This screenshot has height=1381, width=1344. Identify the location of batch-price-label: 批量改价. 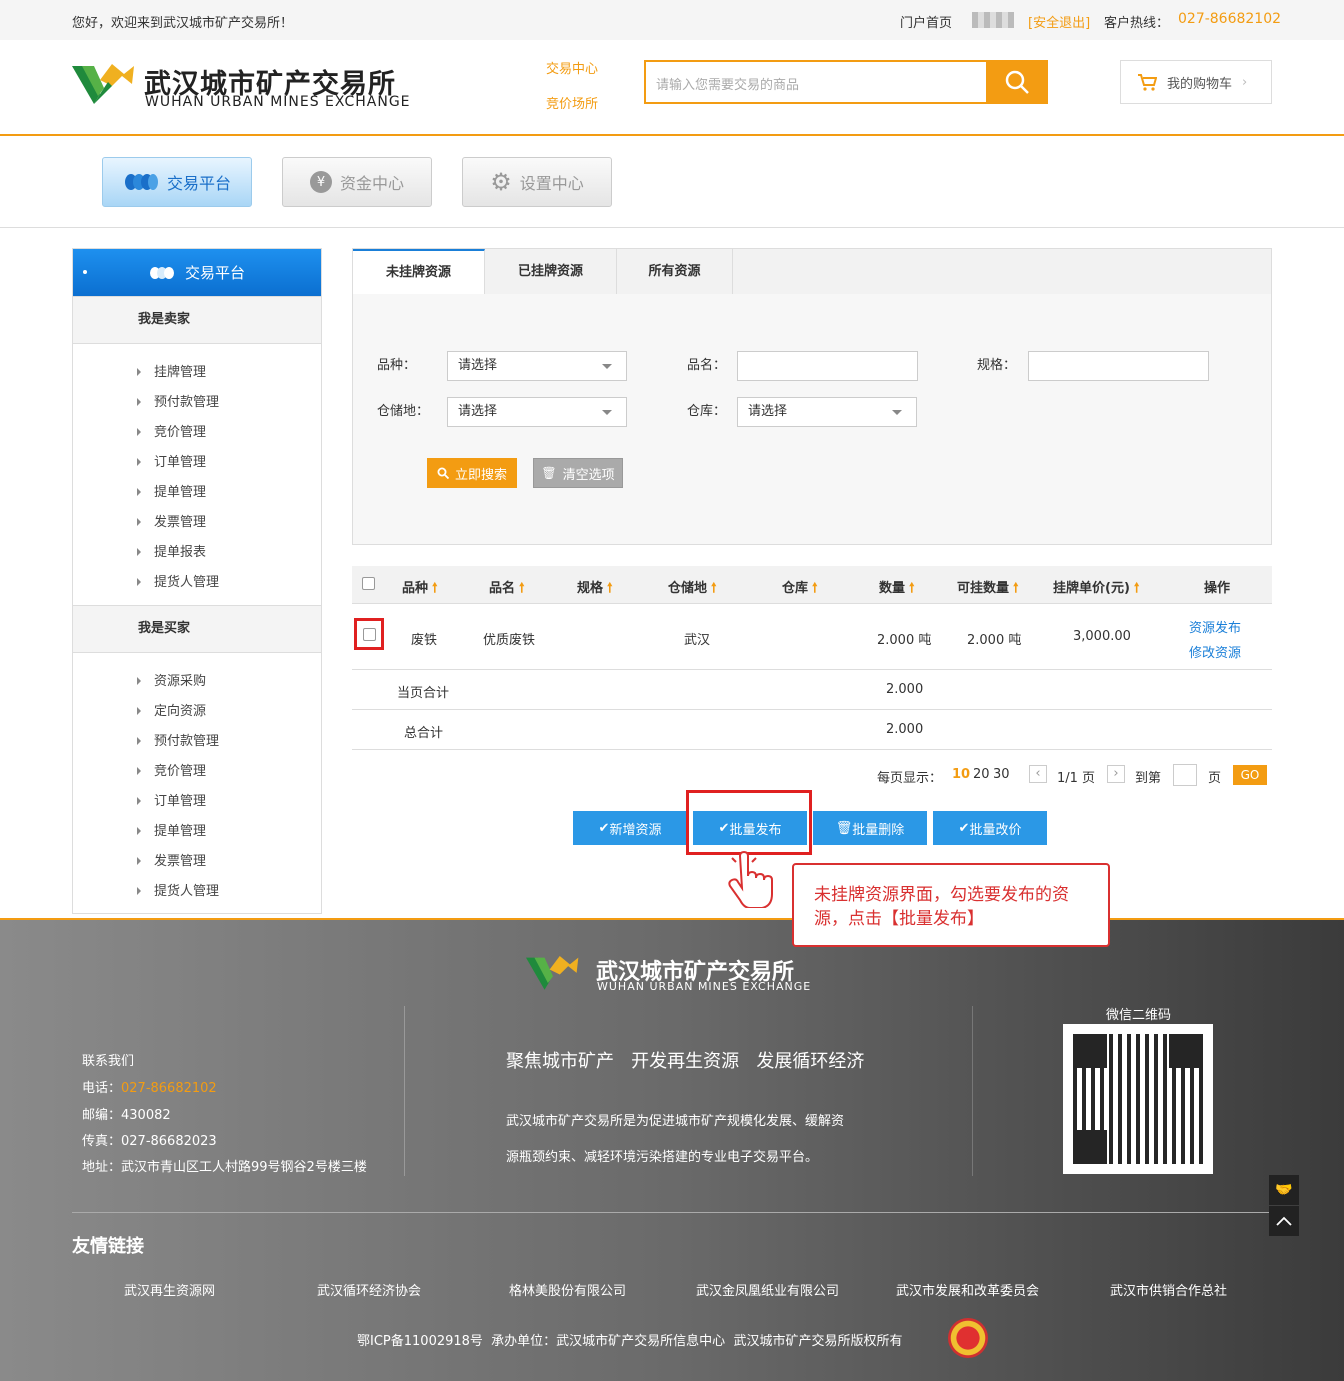
(995, 830).